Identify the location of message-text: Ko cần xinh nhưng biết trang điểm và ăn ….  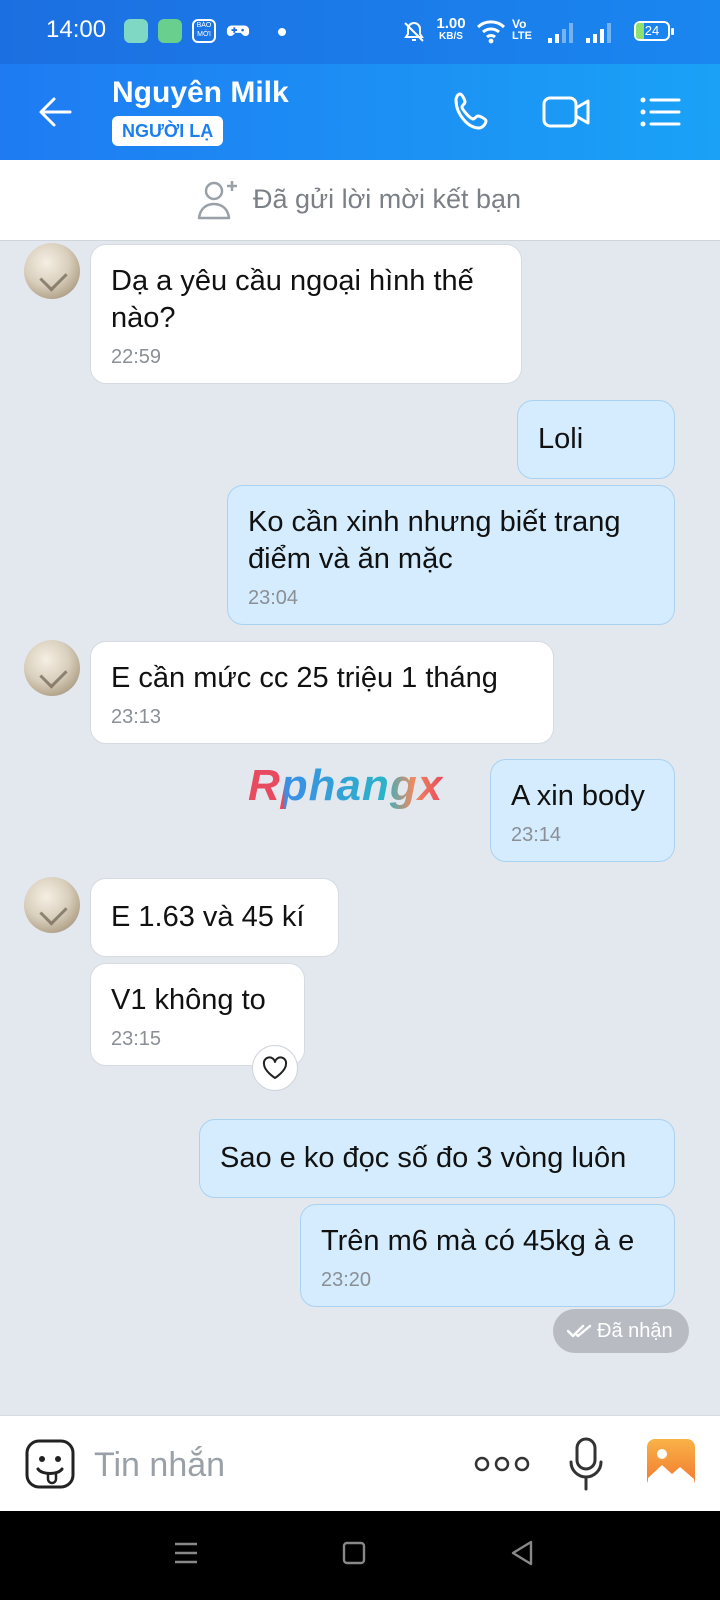
(434, 540).